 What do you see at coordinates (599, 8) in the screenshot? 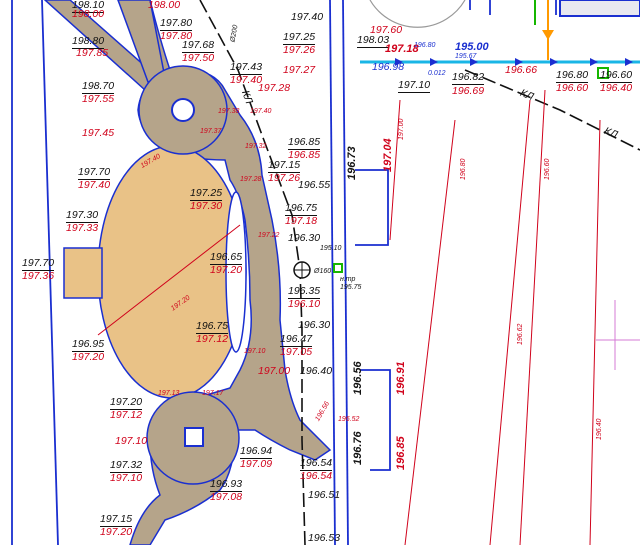
I see `building` at bounding box center [599, 8].